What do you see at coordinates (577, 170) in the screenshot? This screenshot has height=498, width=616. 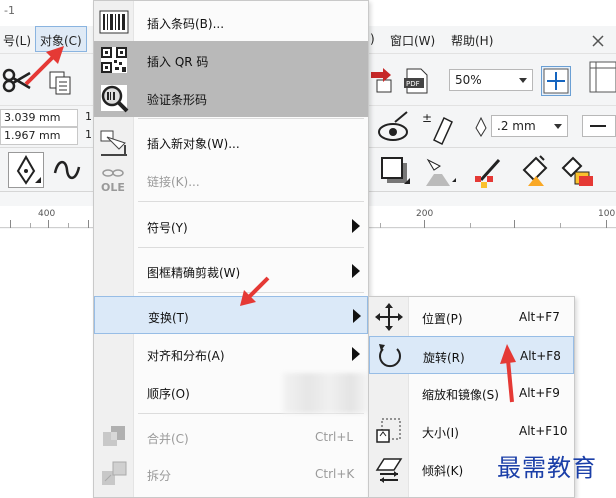 I see `smart-fill-icon` at bounding box center [577, 170].